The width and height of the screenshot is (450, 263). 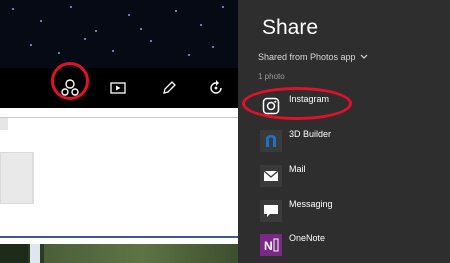 I want to click on instagram-icon, so click(x=271, y=106).